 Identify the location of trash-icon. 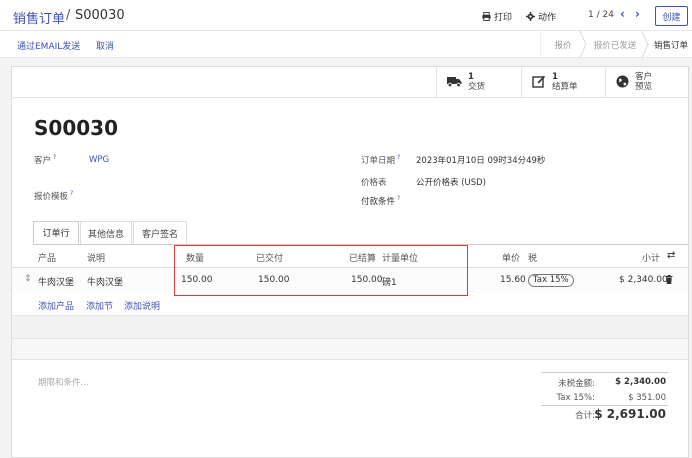
(669, 279).